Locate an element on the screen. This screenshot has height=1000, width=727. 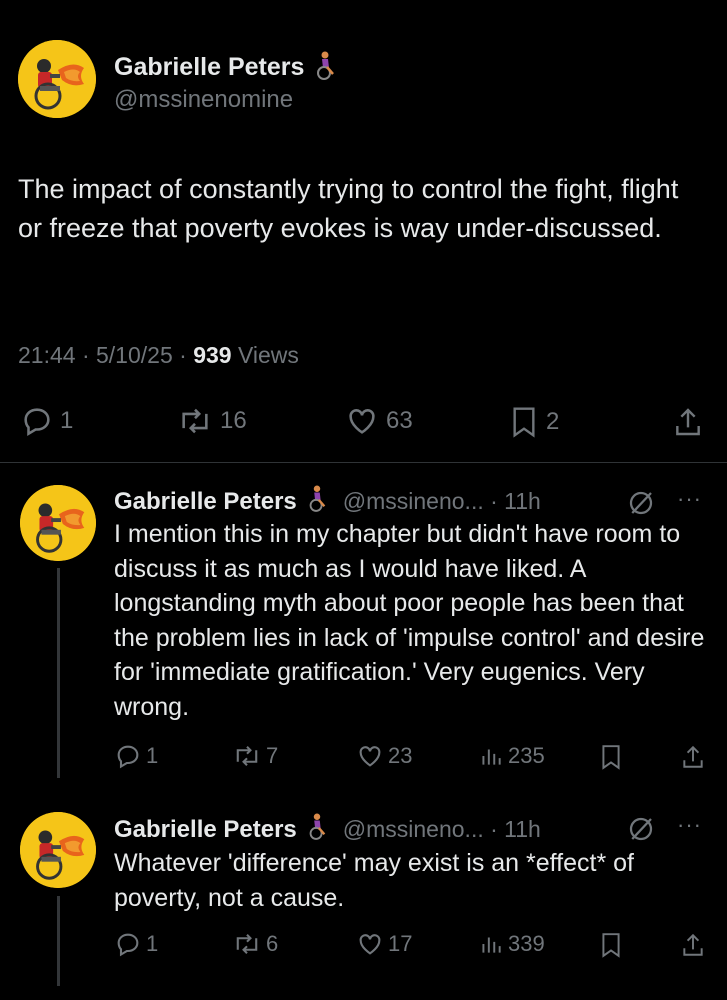
like-count: 63 is located at coordinates (399, 420).